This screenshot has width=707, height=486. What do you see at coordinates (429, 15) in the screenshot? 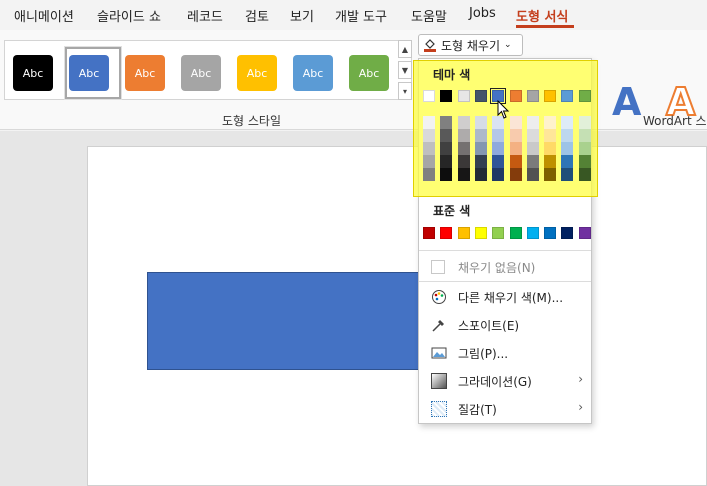
I see `tab-help: 도움말` at bounding box center [429, 15].